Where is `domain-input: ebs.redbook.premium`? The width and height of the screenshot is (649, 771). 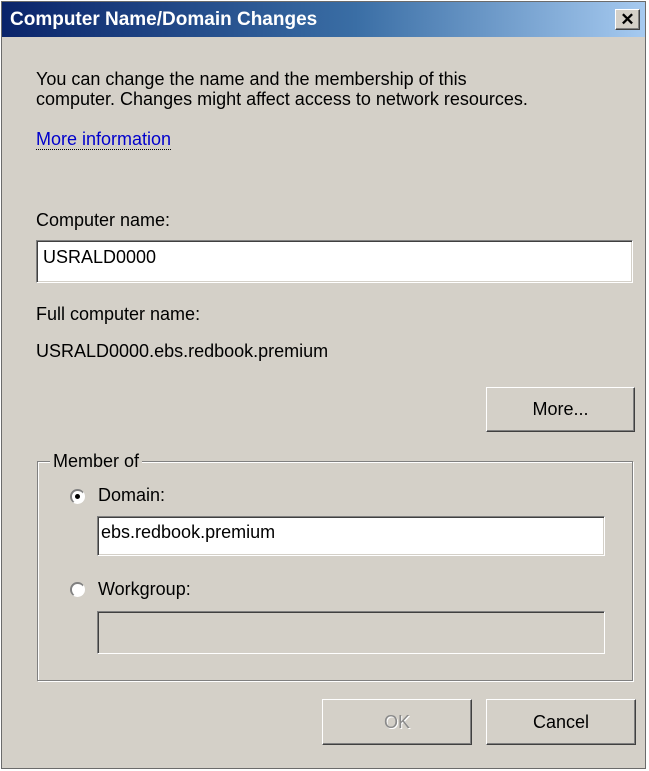 domain-input: ebs.redbook.premium is located at coordinates (351, 536).